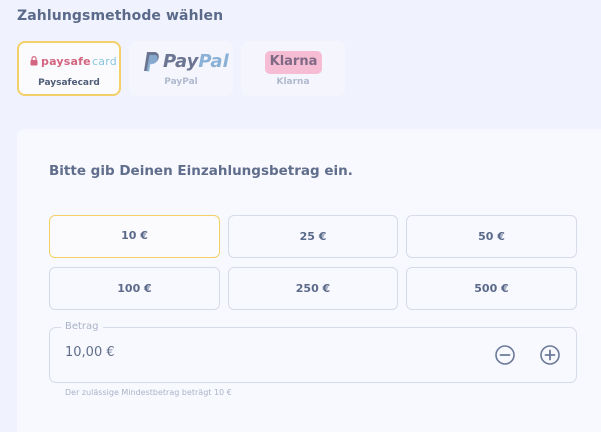 The width and height of the screenshot is (601, 432). Describe the element at coordinates (151, 62) in the screenshot. I see `paypal-mark-icon` at that location.